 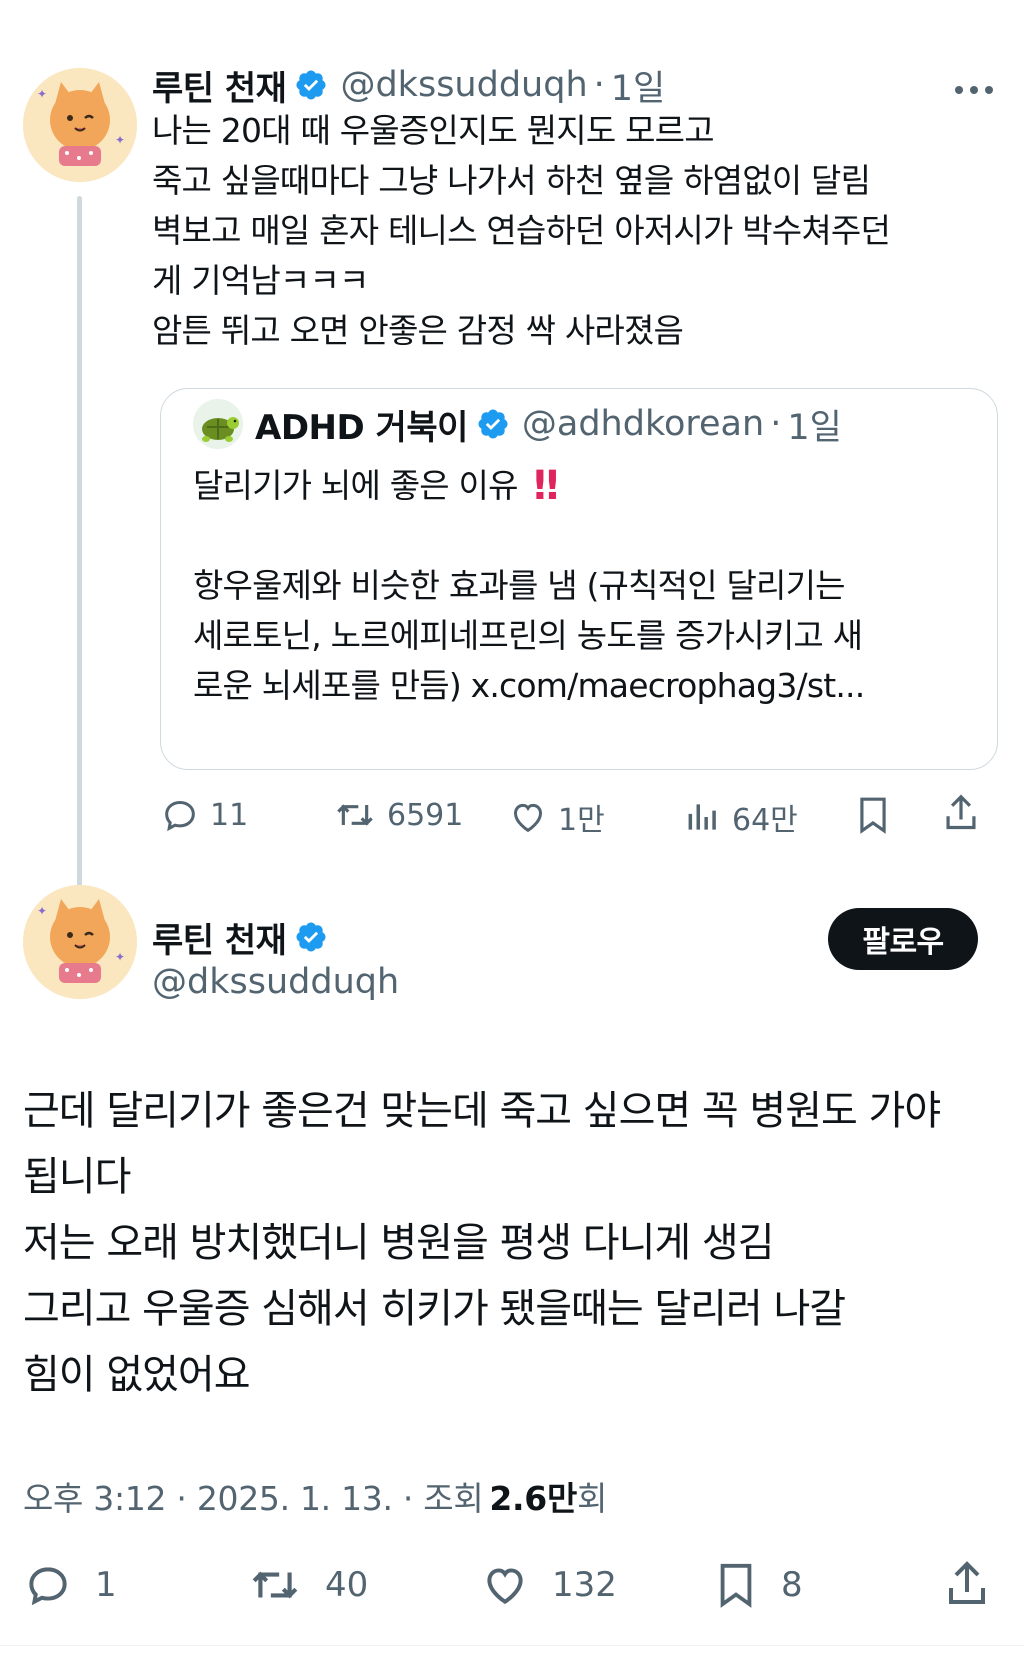 What do you see at coordinates (347, 1585) in the screenshot?
I see `retweet-count: 40` at bounding box center [347, 1585].